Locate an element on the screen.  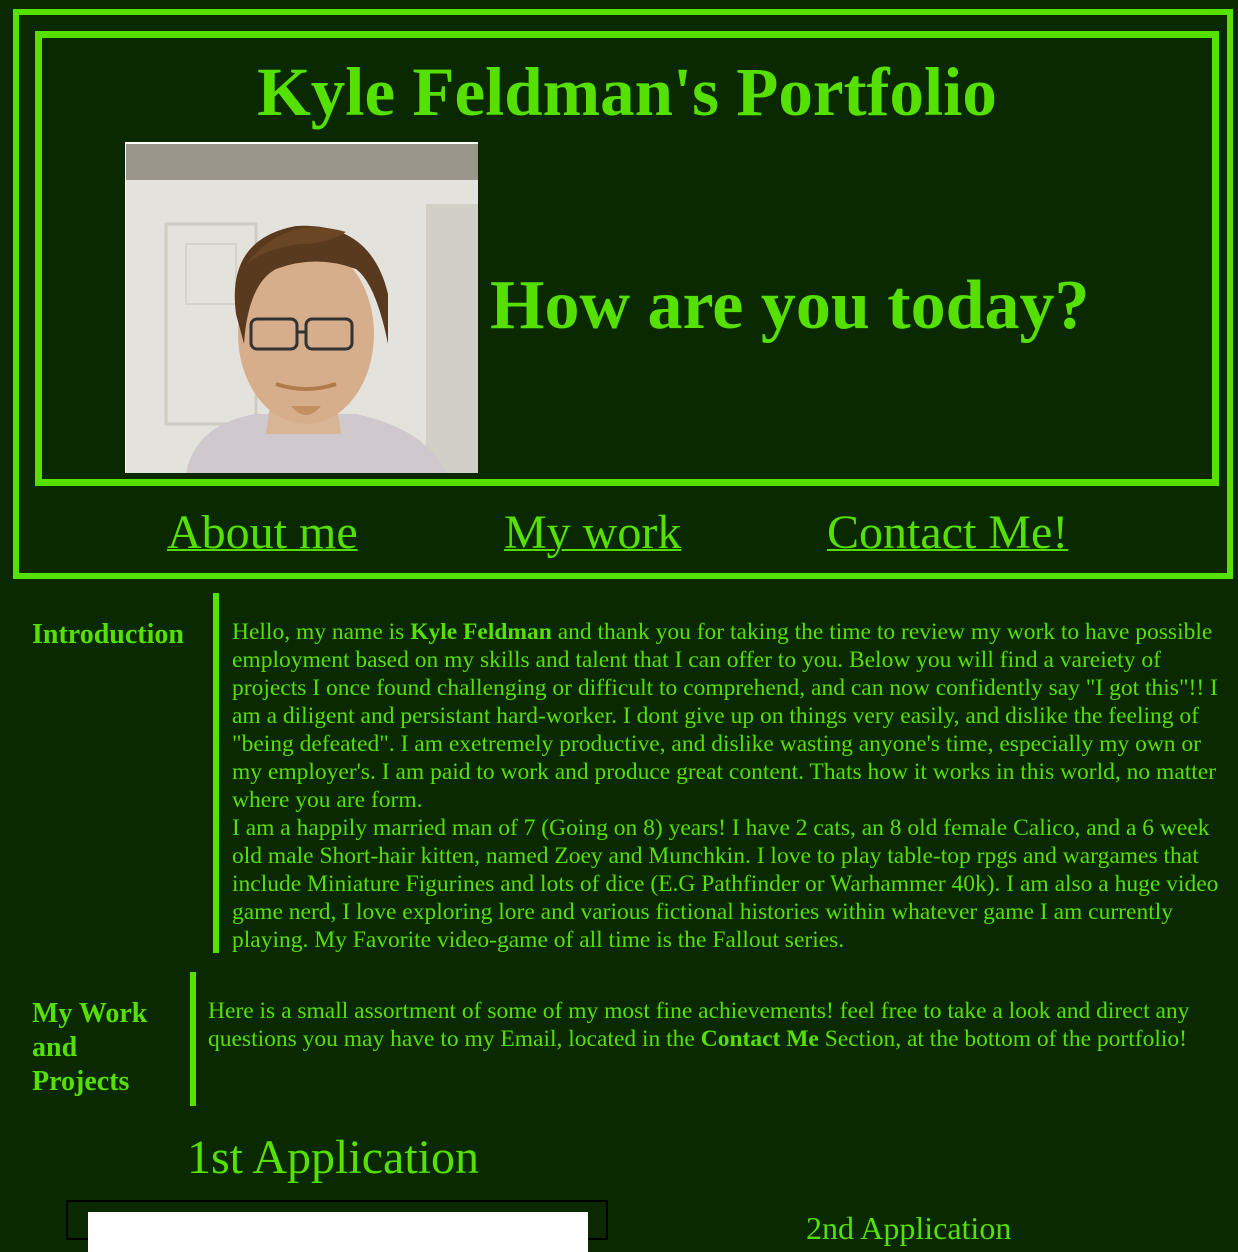
intro-label: Introduction is located at coordinates (108, 634).